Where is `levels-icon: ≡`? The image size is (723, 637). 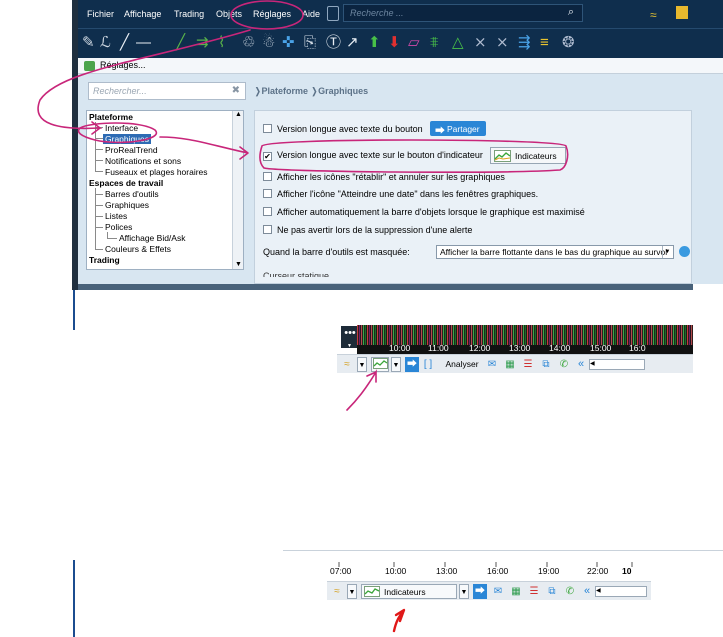 levels-icon: ≡ is located at coordinates (544, 43).